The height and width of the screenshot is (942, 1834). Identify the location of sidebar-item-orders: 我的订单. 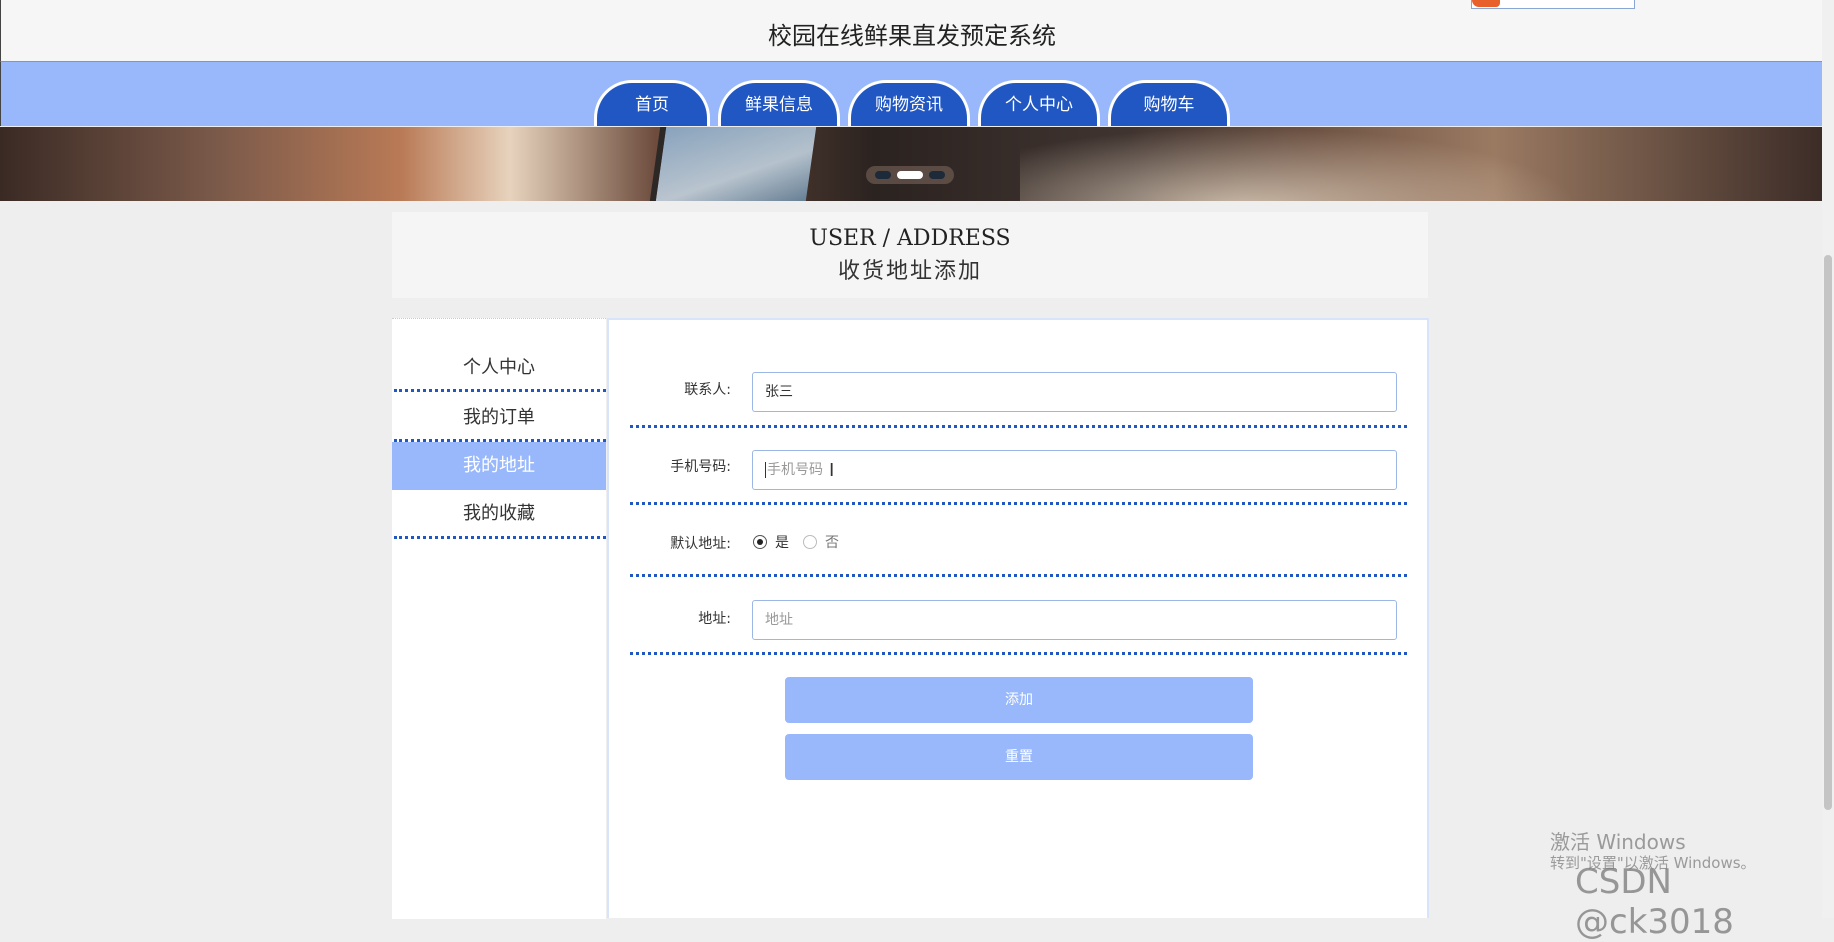
(499, 418).